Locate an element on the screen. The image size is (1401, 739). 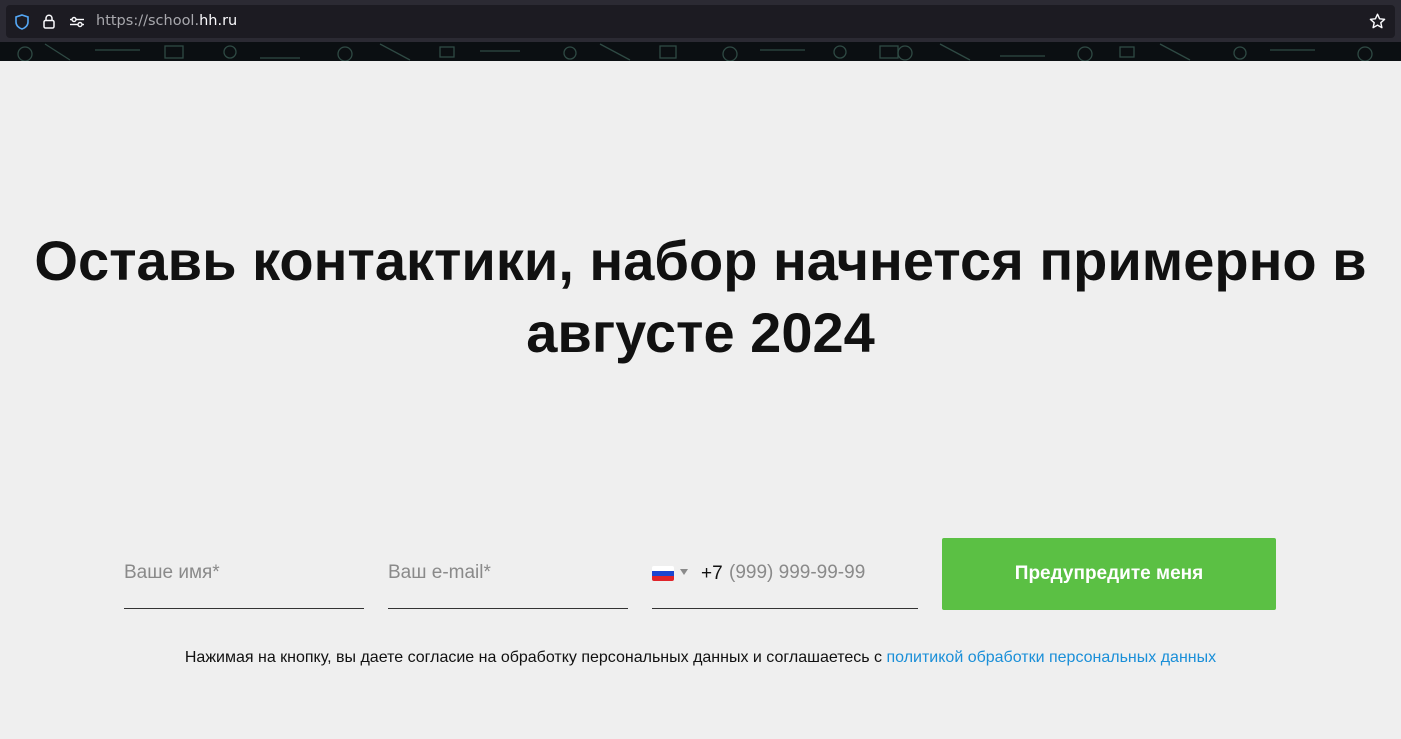
name-field-wrapper is located at coordinates (244, 573).